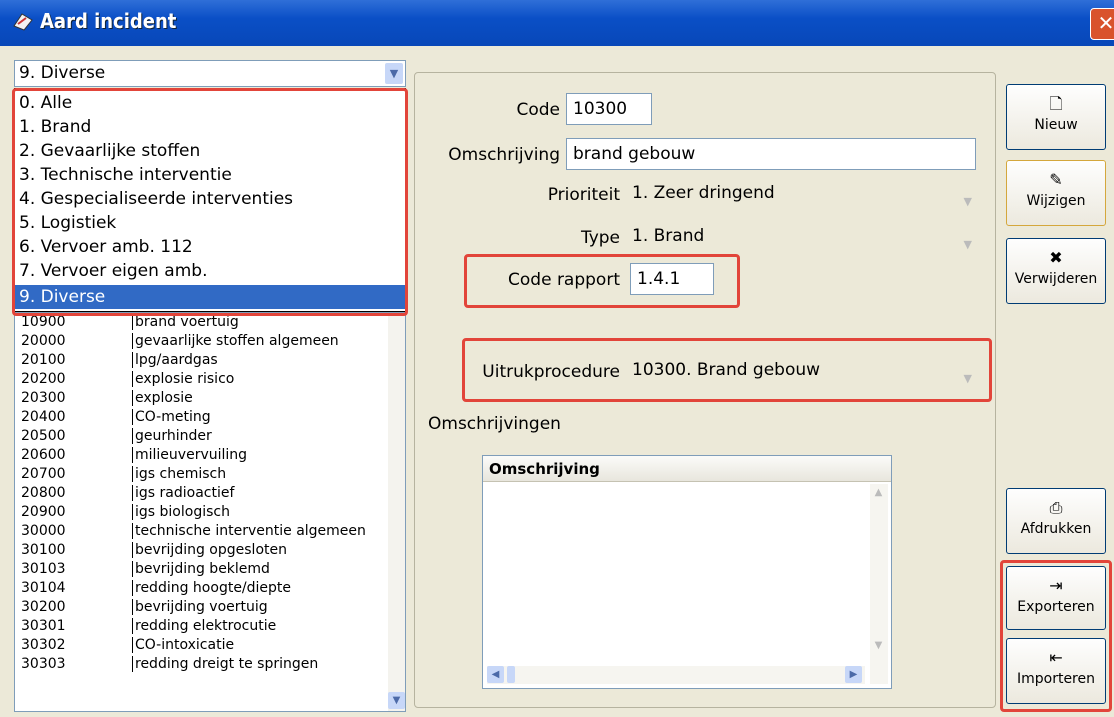  Describe the element at coordinates (183, 645) in the screenshot. I see `row-description: CO-intoxicatie` at that location.